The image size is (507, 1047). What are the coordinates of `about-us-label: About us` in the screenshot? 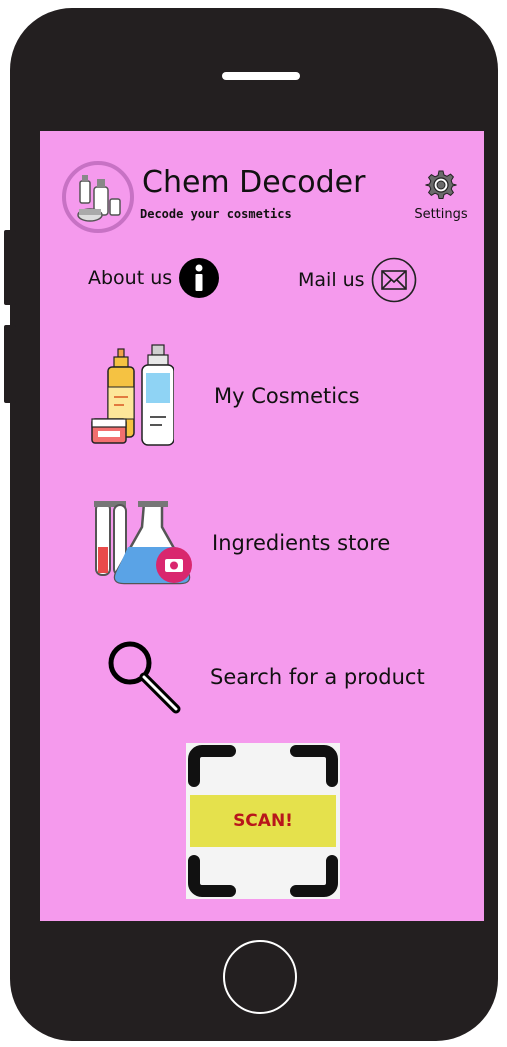 It's located at (130, 278).